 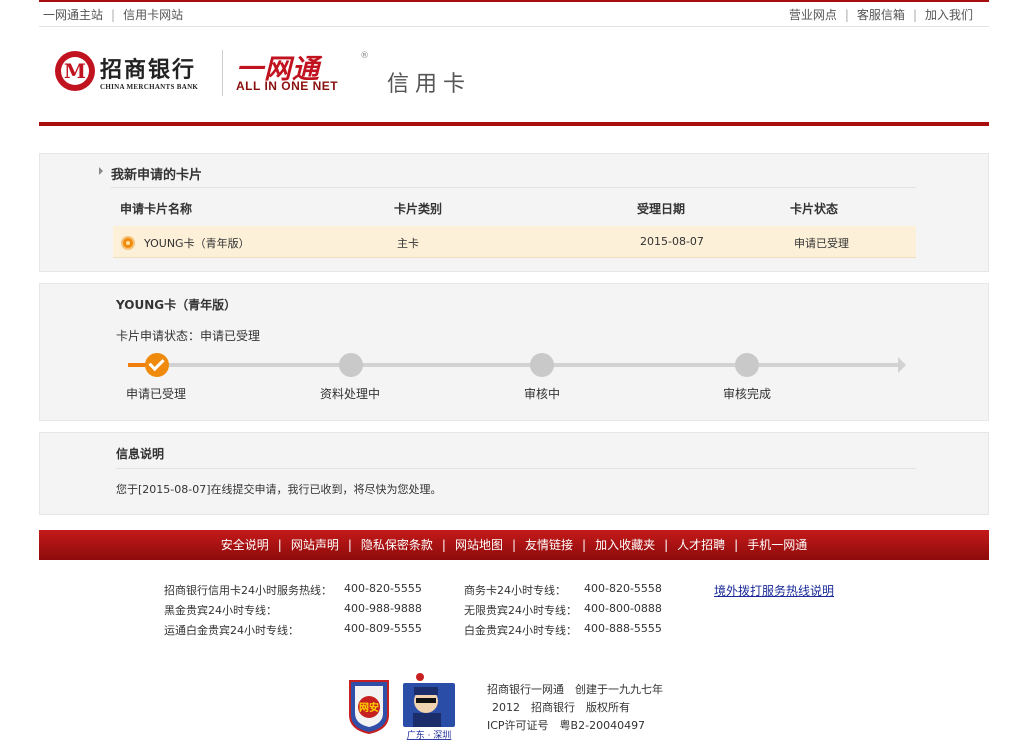 I want to click on link-join-us: 加入我们, so click(x=949, y=15).